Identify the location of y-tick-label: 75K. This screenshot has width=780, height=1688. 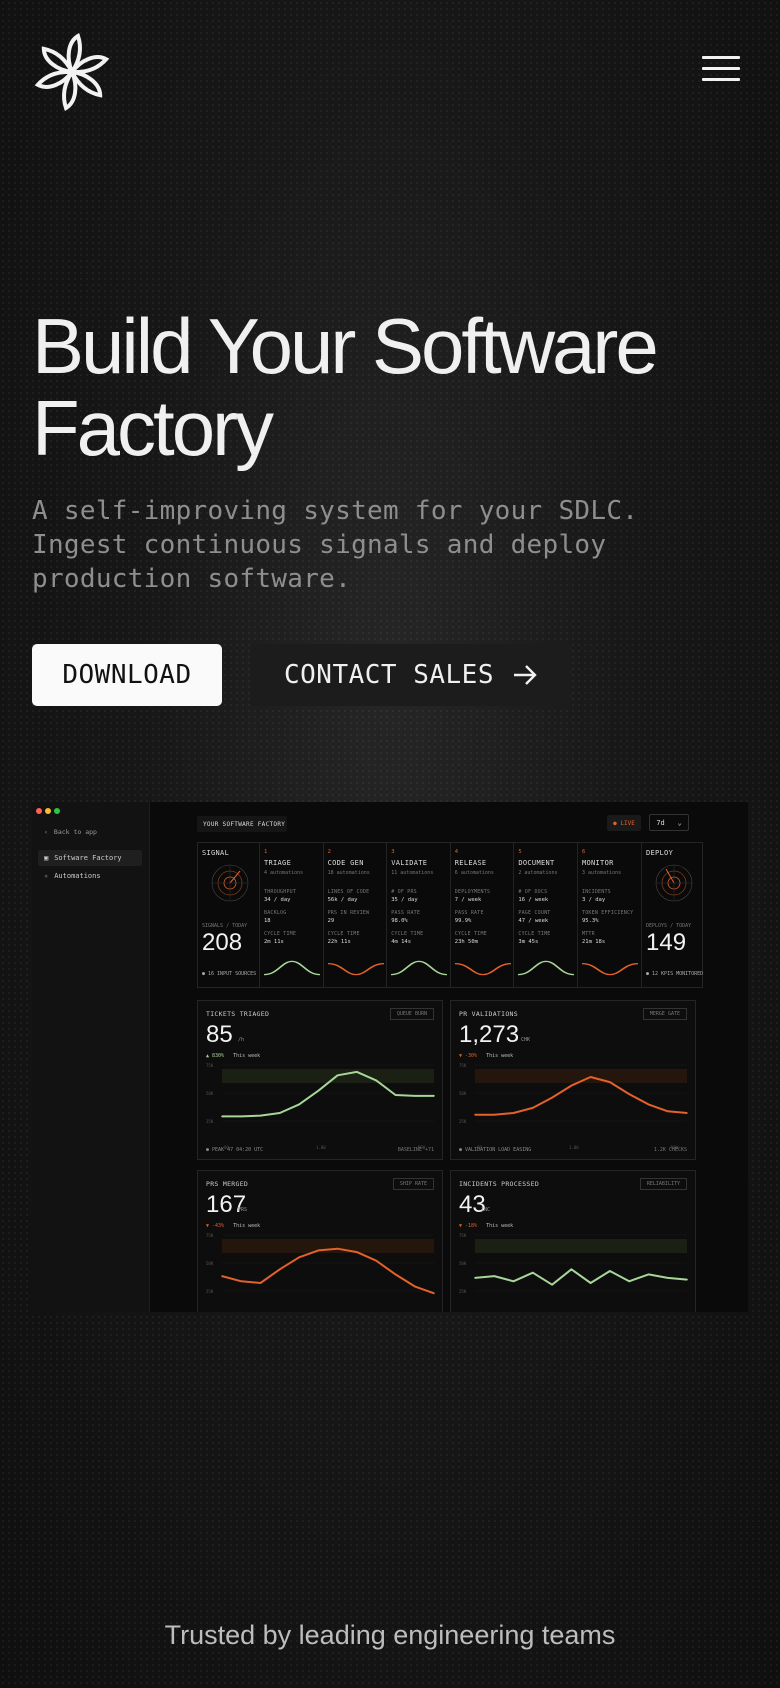
(463, 1065).